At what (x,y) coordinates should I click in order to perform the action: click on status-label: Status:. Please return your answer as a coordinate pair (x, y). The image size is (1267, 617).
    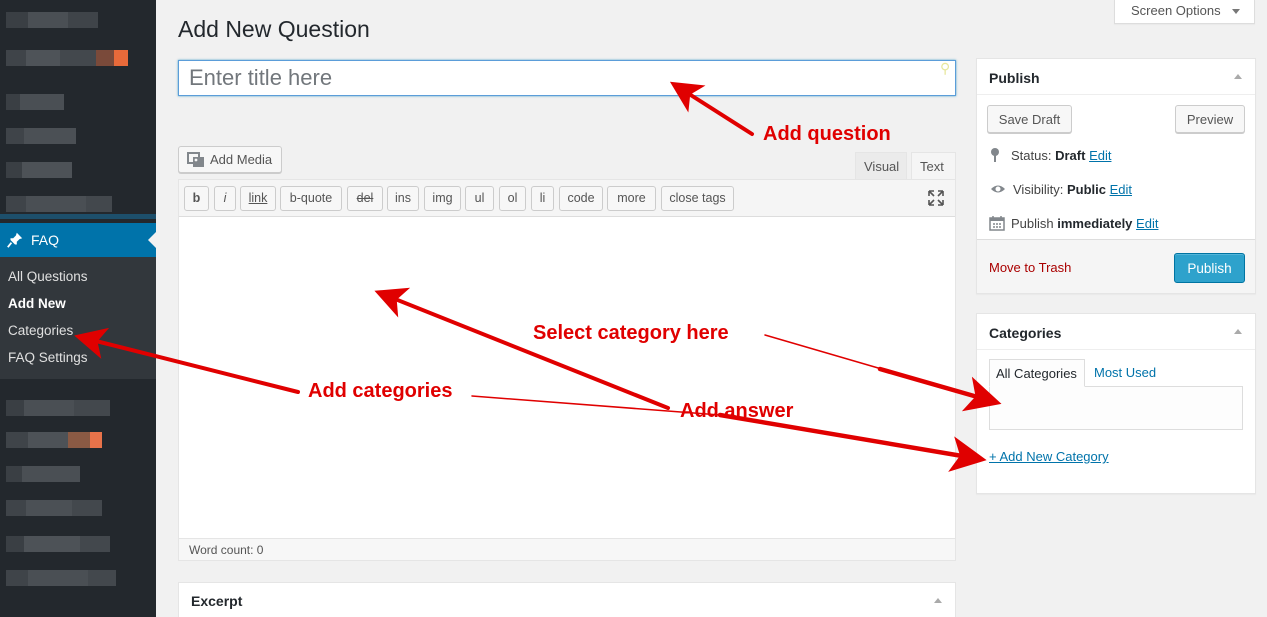
    Looking at the image, I should click on (1031, 155).